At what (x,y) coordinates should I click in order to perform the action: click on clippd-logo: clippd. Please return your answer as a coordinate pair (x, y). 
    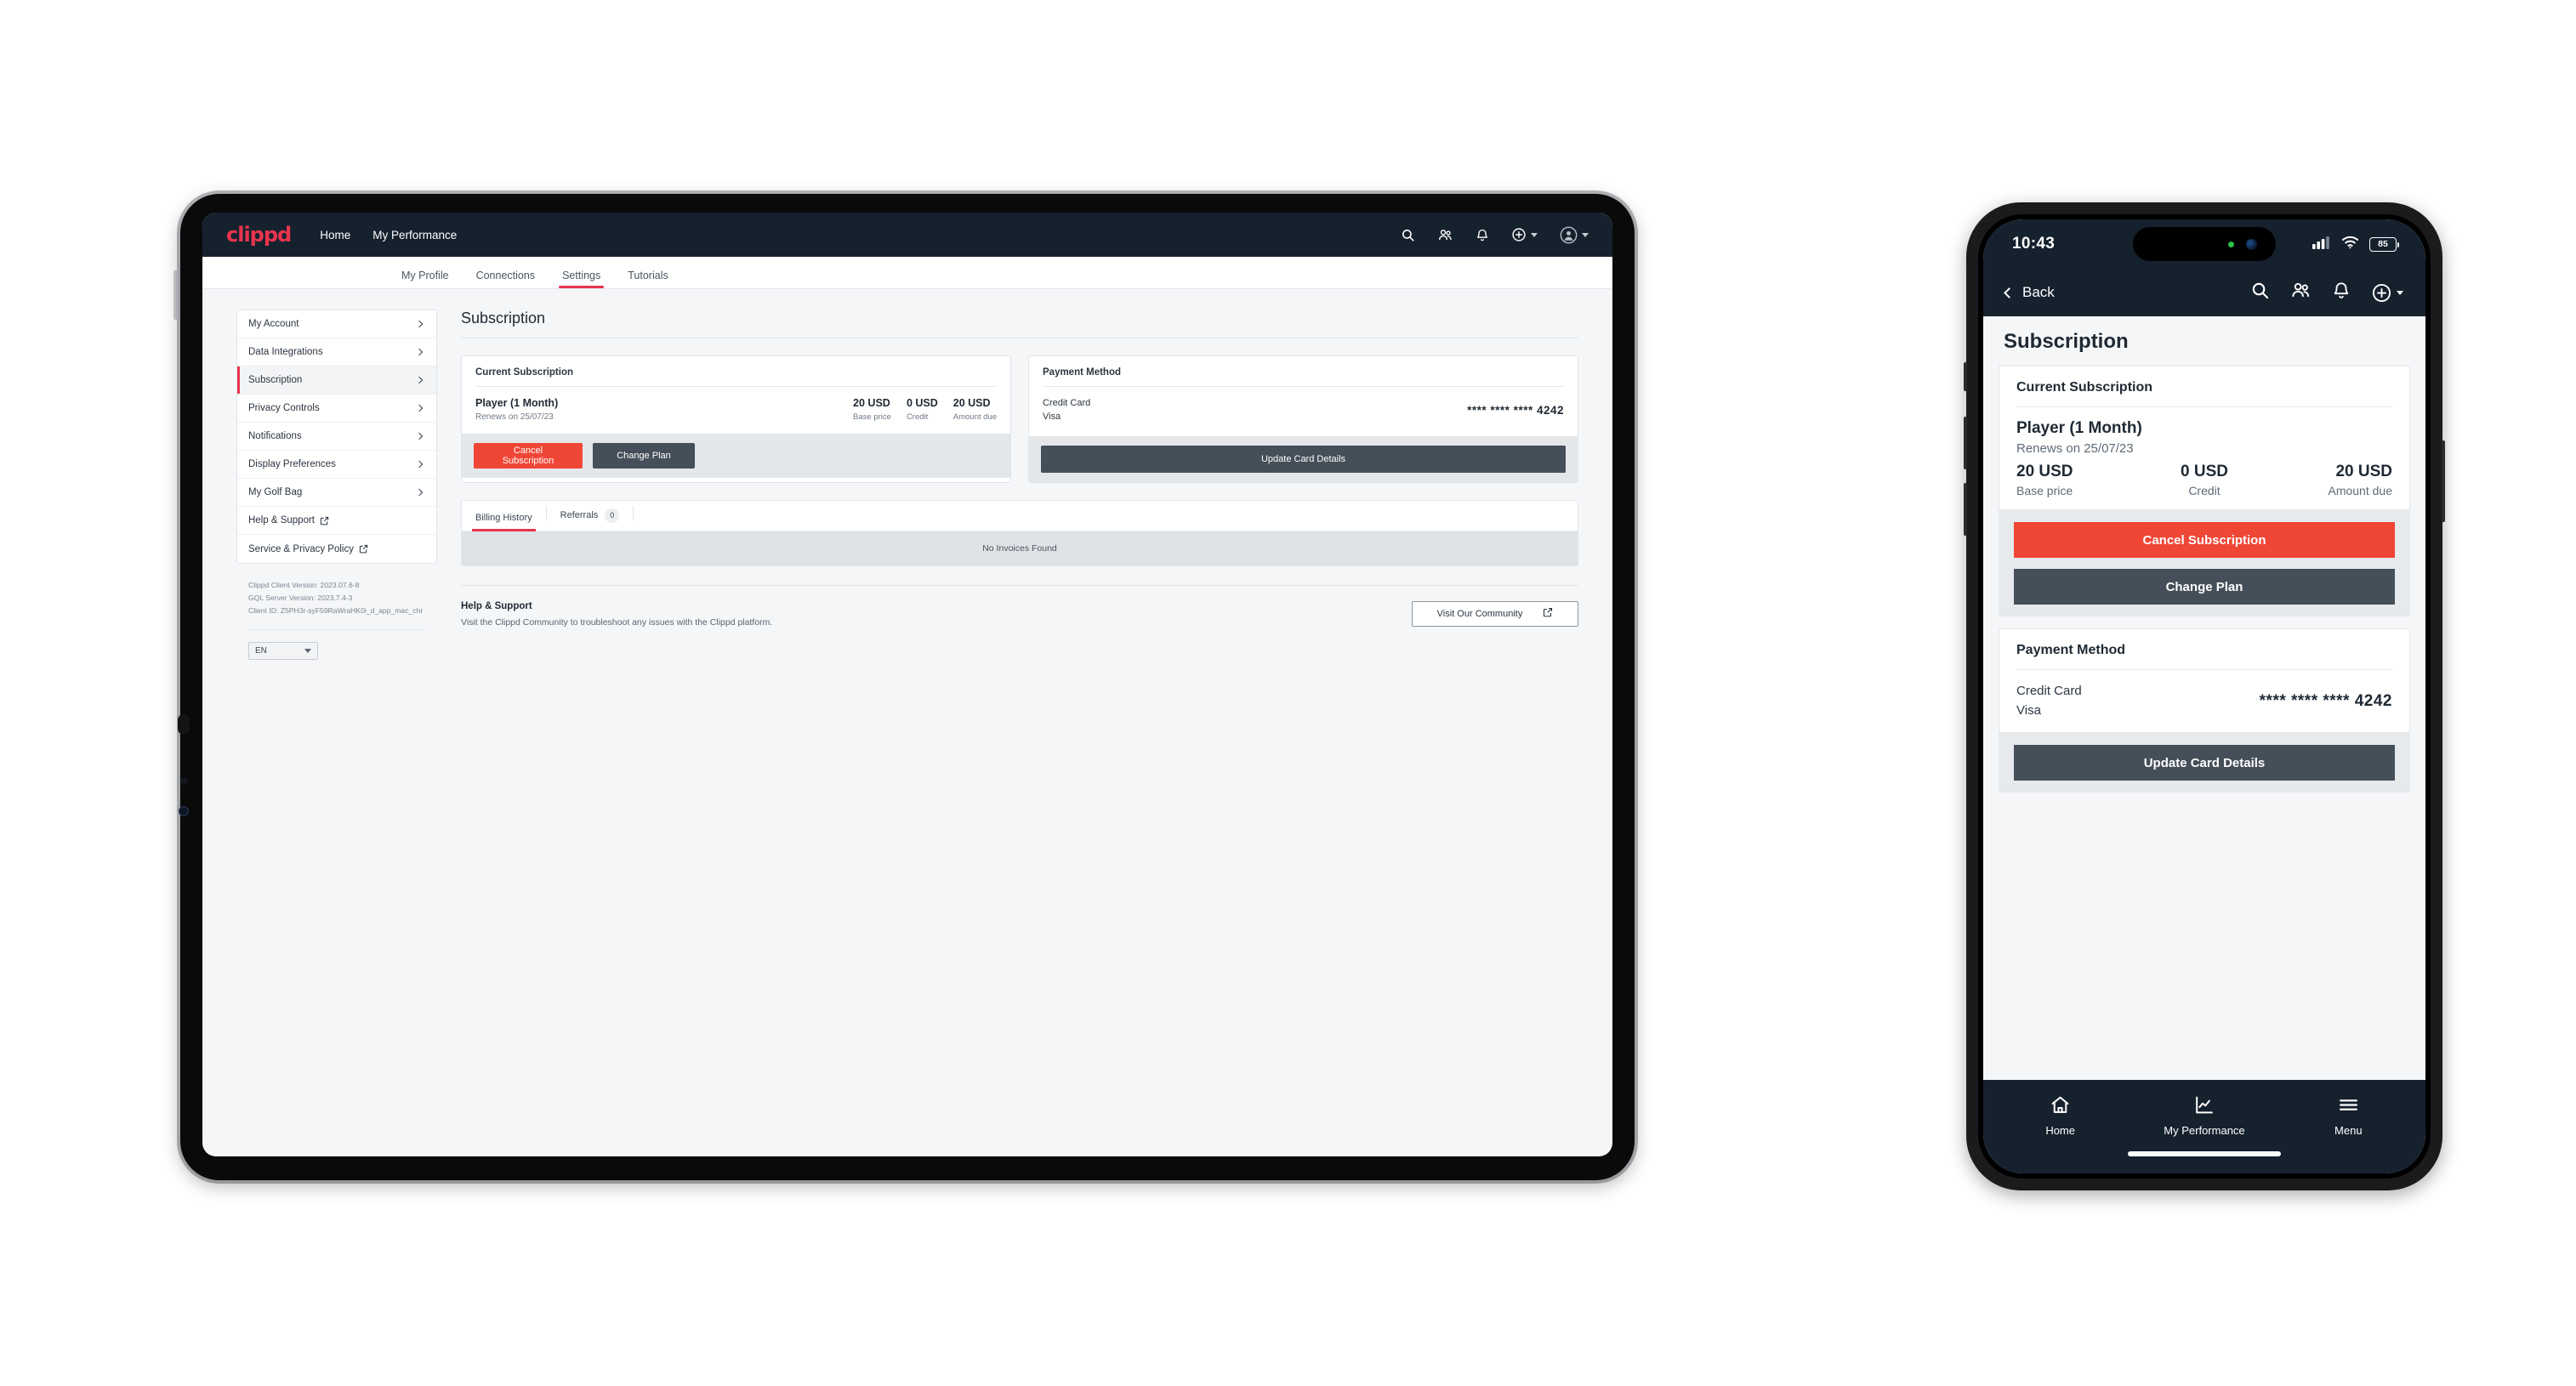
    Looking at the image, I should click on (259, 235).